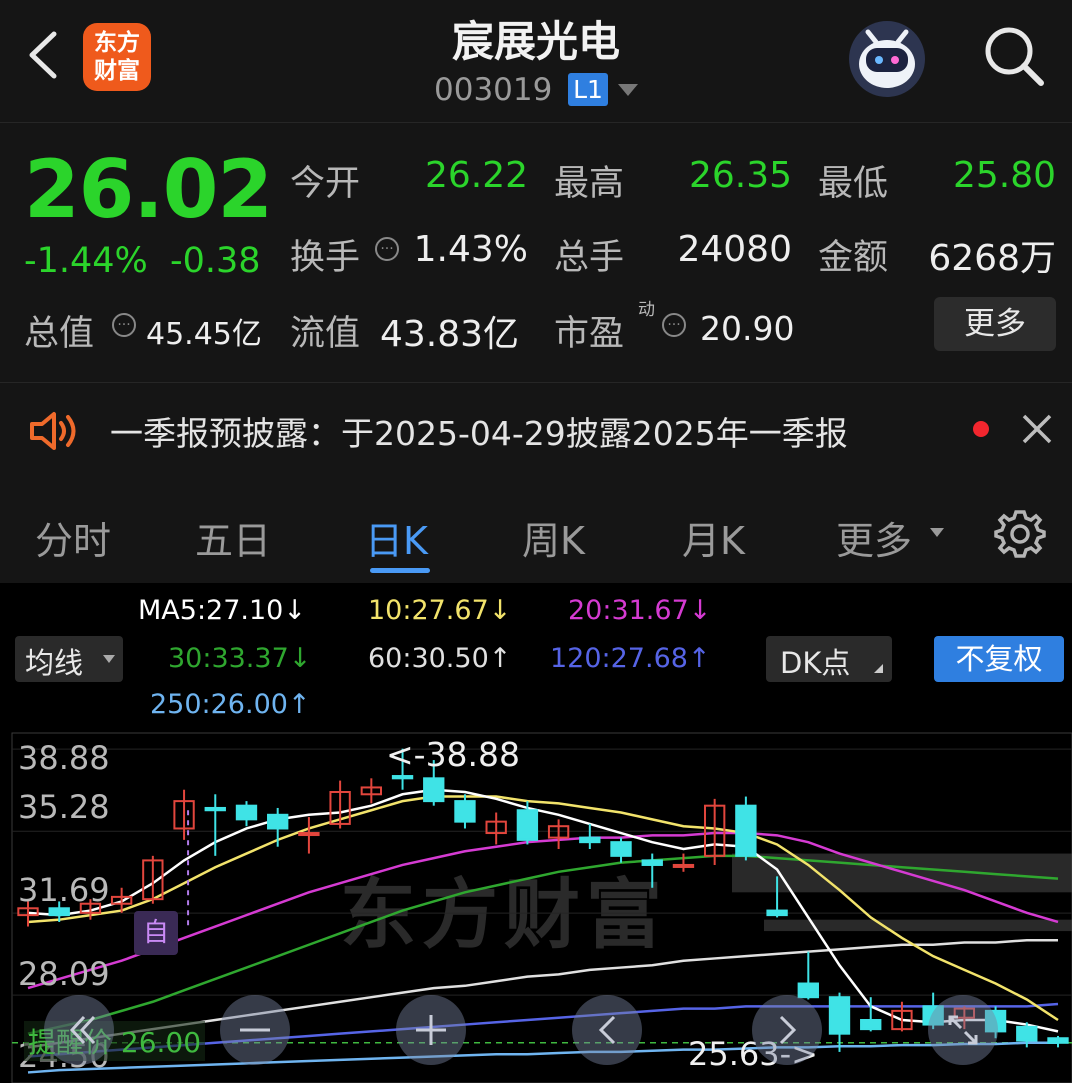 Image resolution: width=1072 pixels, height=1083 pixels. I want to click on tab-more: 更多, so click(874, 537).